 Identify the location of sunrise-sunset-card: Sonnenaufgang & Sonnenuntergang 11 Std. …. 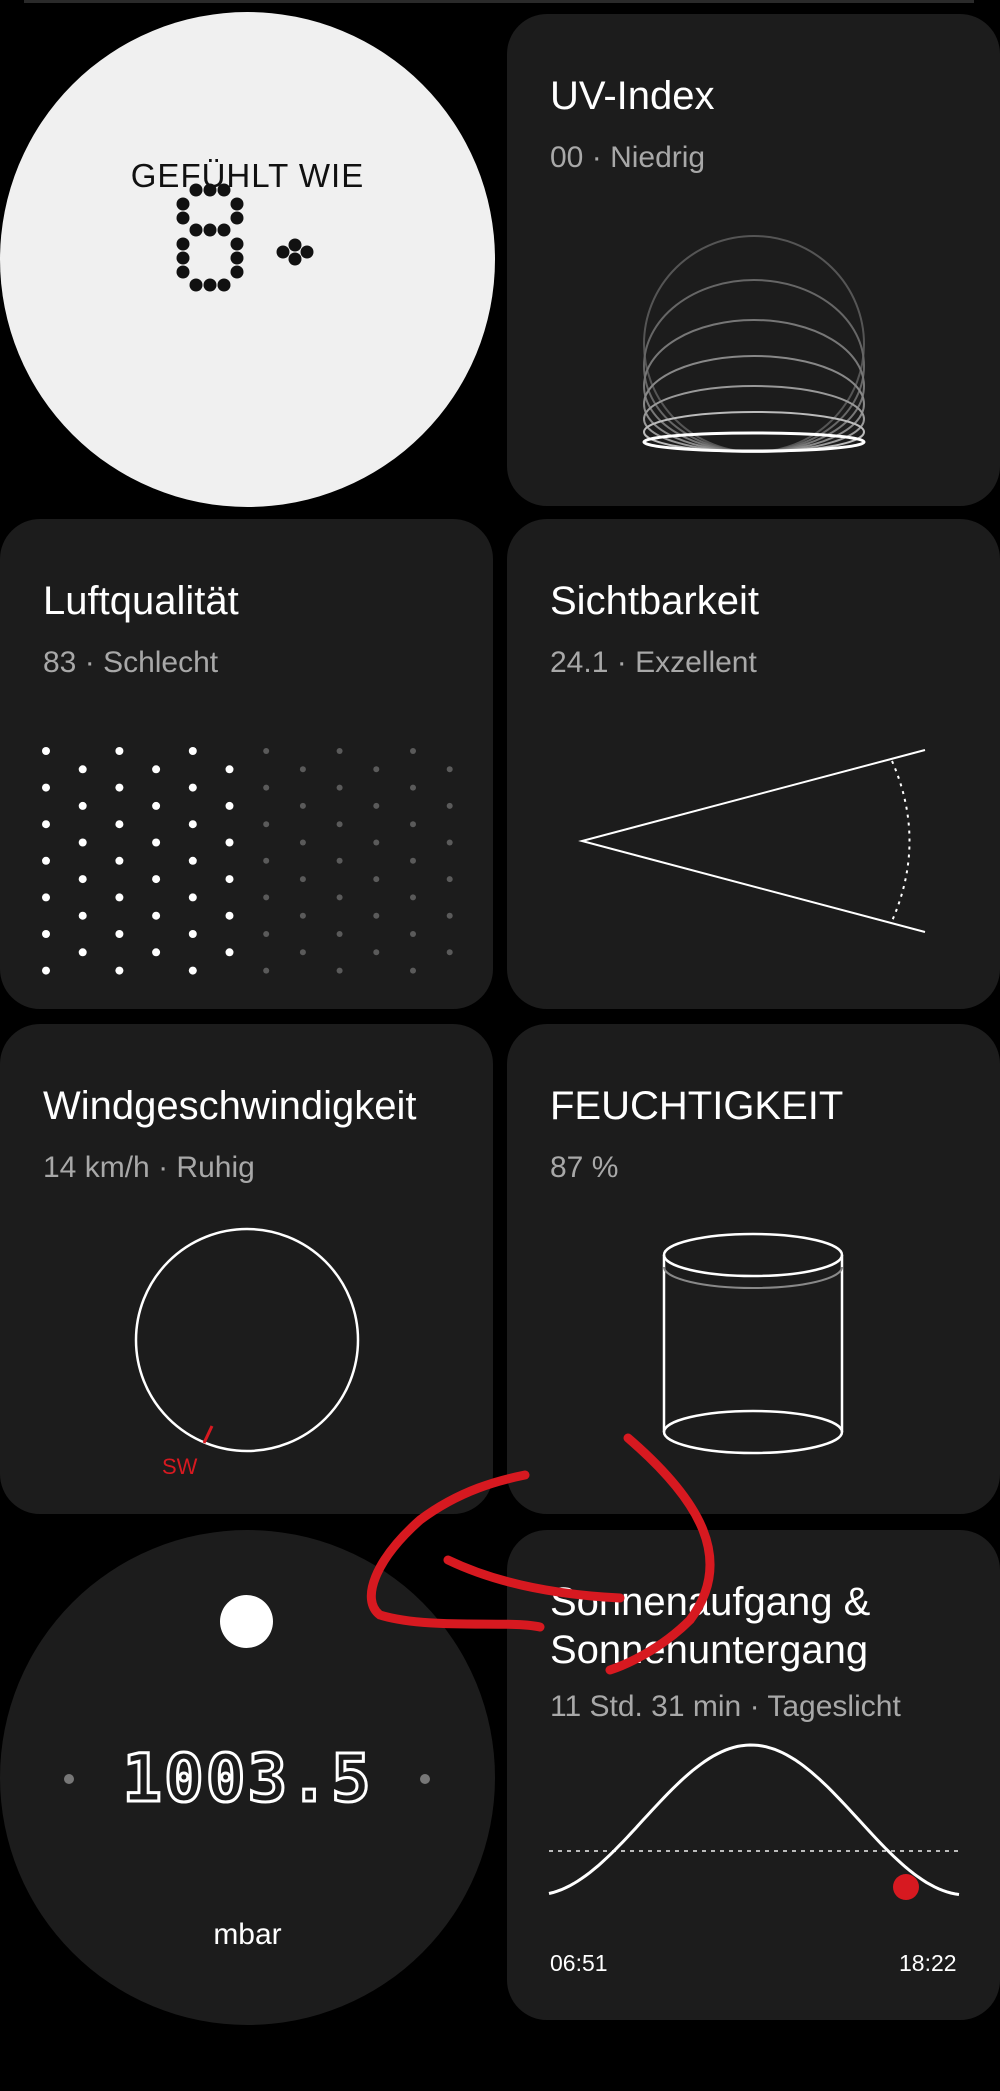
(753, 1775).